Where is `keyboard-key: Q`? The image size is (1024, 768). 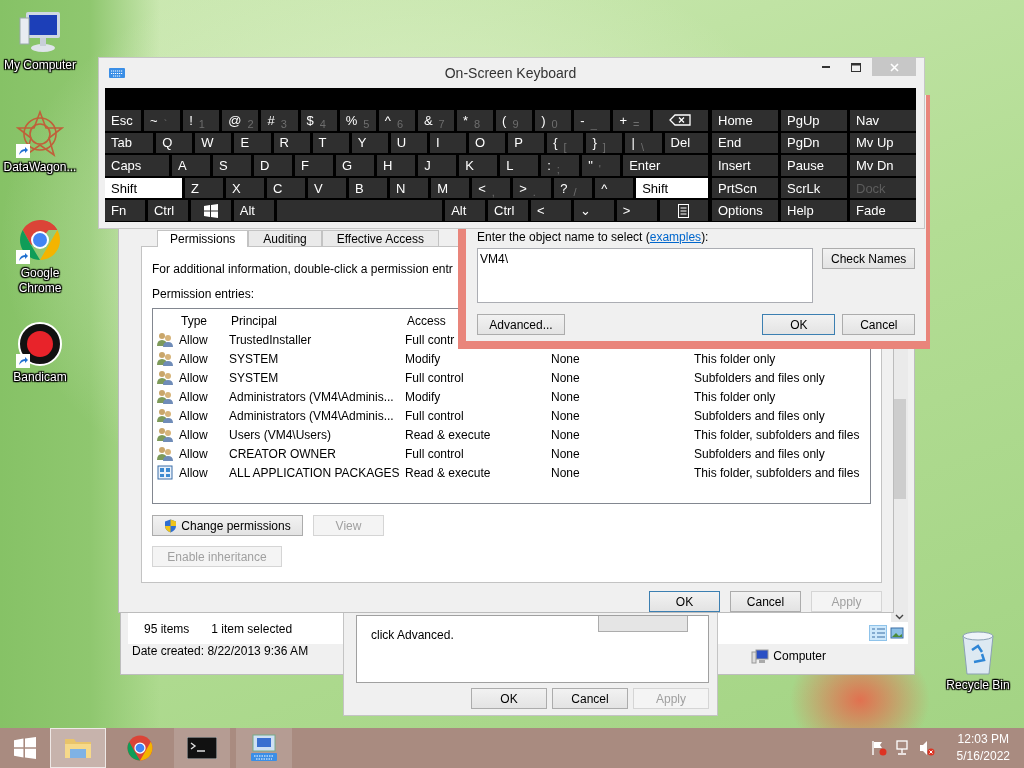 keyboard-key: Q is located at coordinates (174, 143).